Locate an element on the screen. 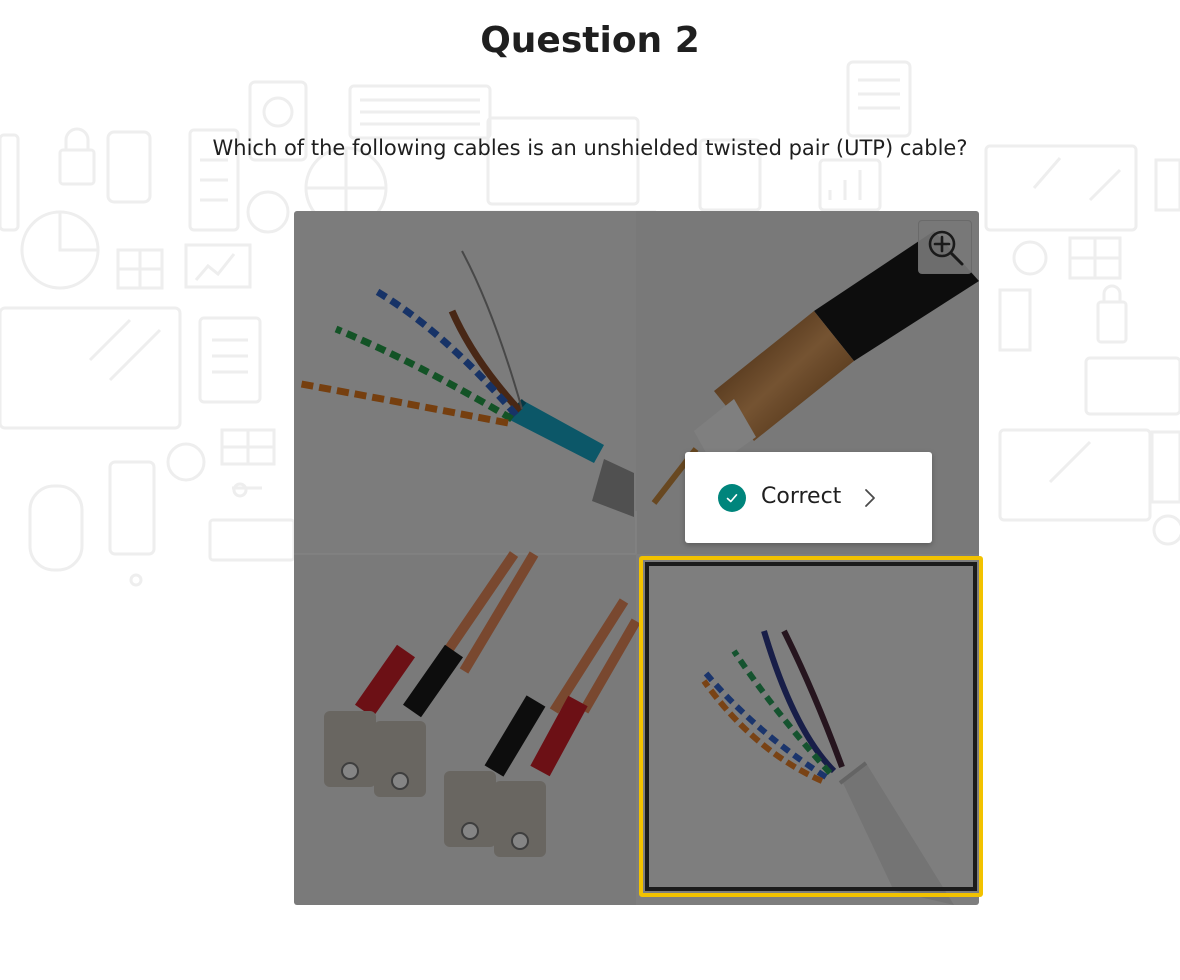  correct-hotspot-area is located at coordinates (811, 726).